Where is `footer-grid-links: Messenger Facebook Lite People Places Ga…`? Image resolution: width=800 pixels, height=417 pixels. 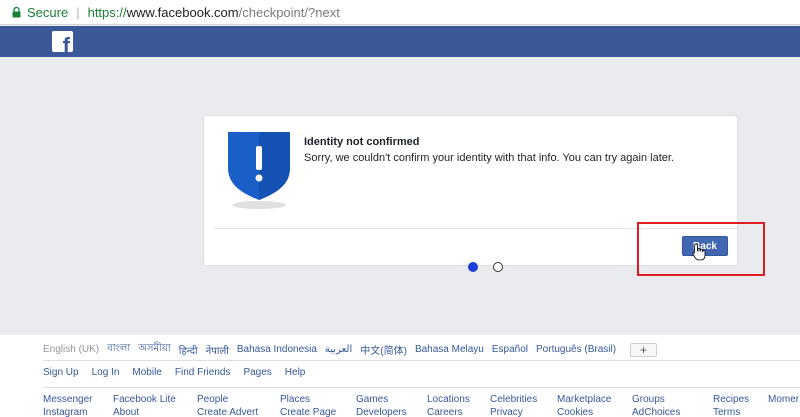 footer-grid-links: Messenger Facebook Lite People Places Ga… is located at coordinates (400, 405).